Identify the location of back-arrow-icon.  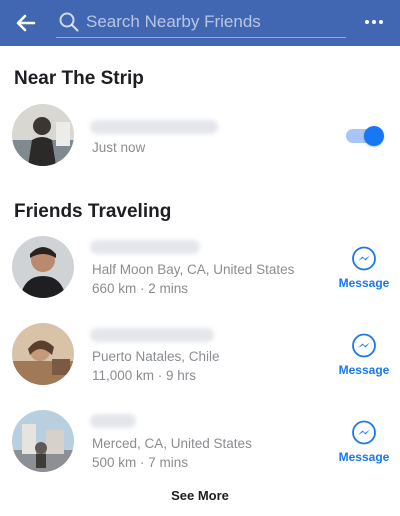
(26, 23).